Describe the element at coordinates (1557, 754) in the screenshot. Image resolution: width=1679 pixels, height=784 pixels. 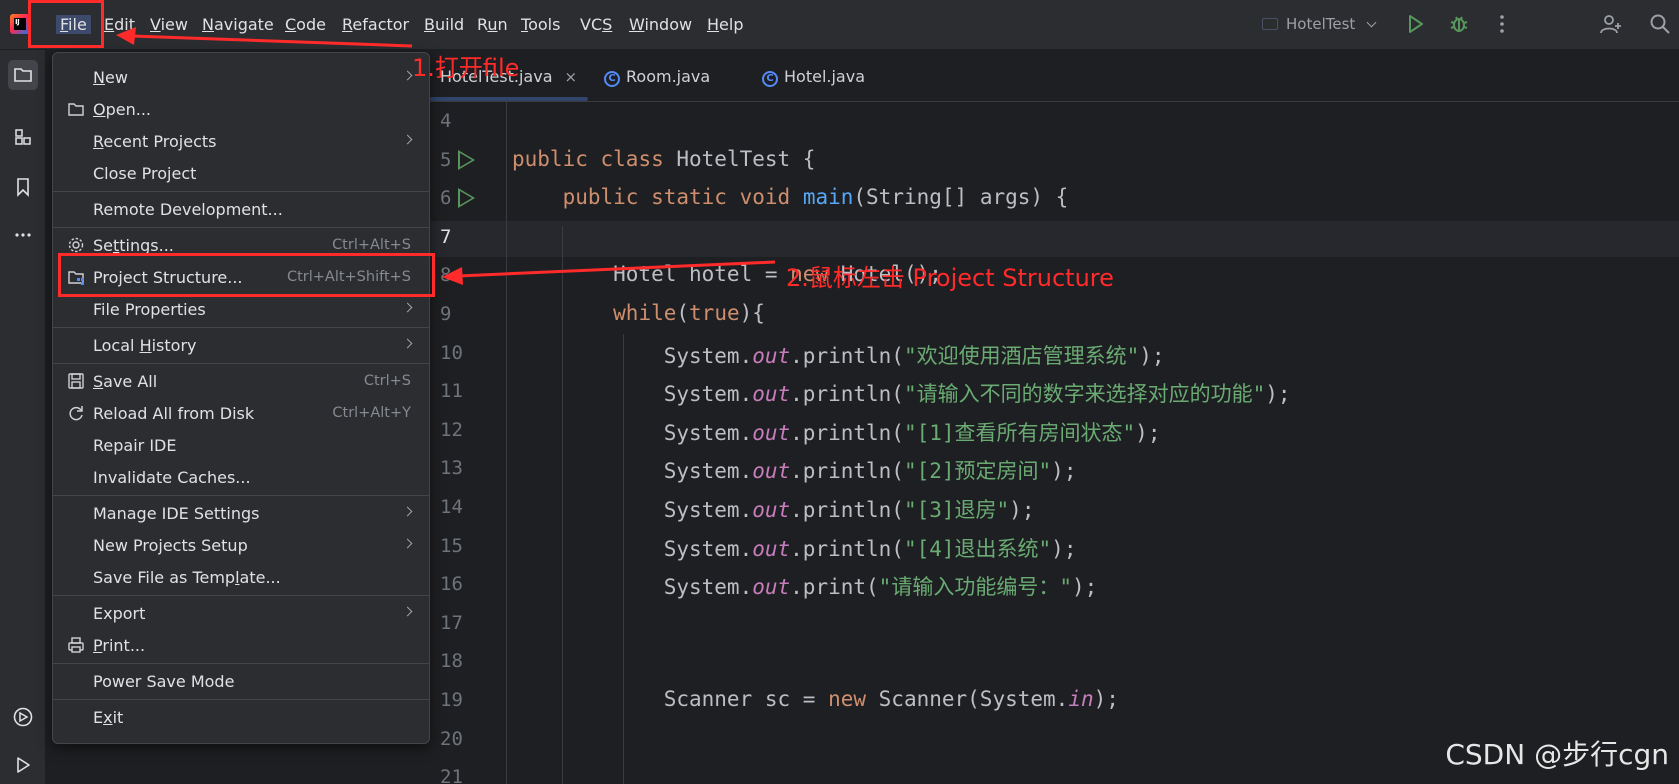
I see `watermark: CSDN @步行cgn` at that location.